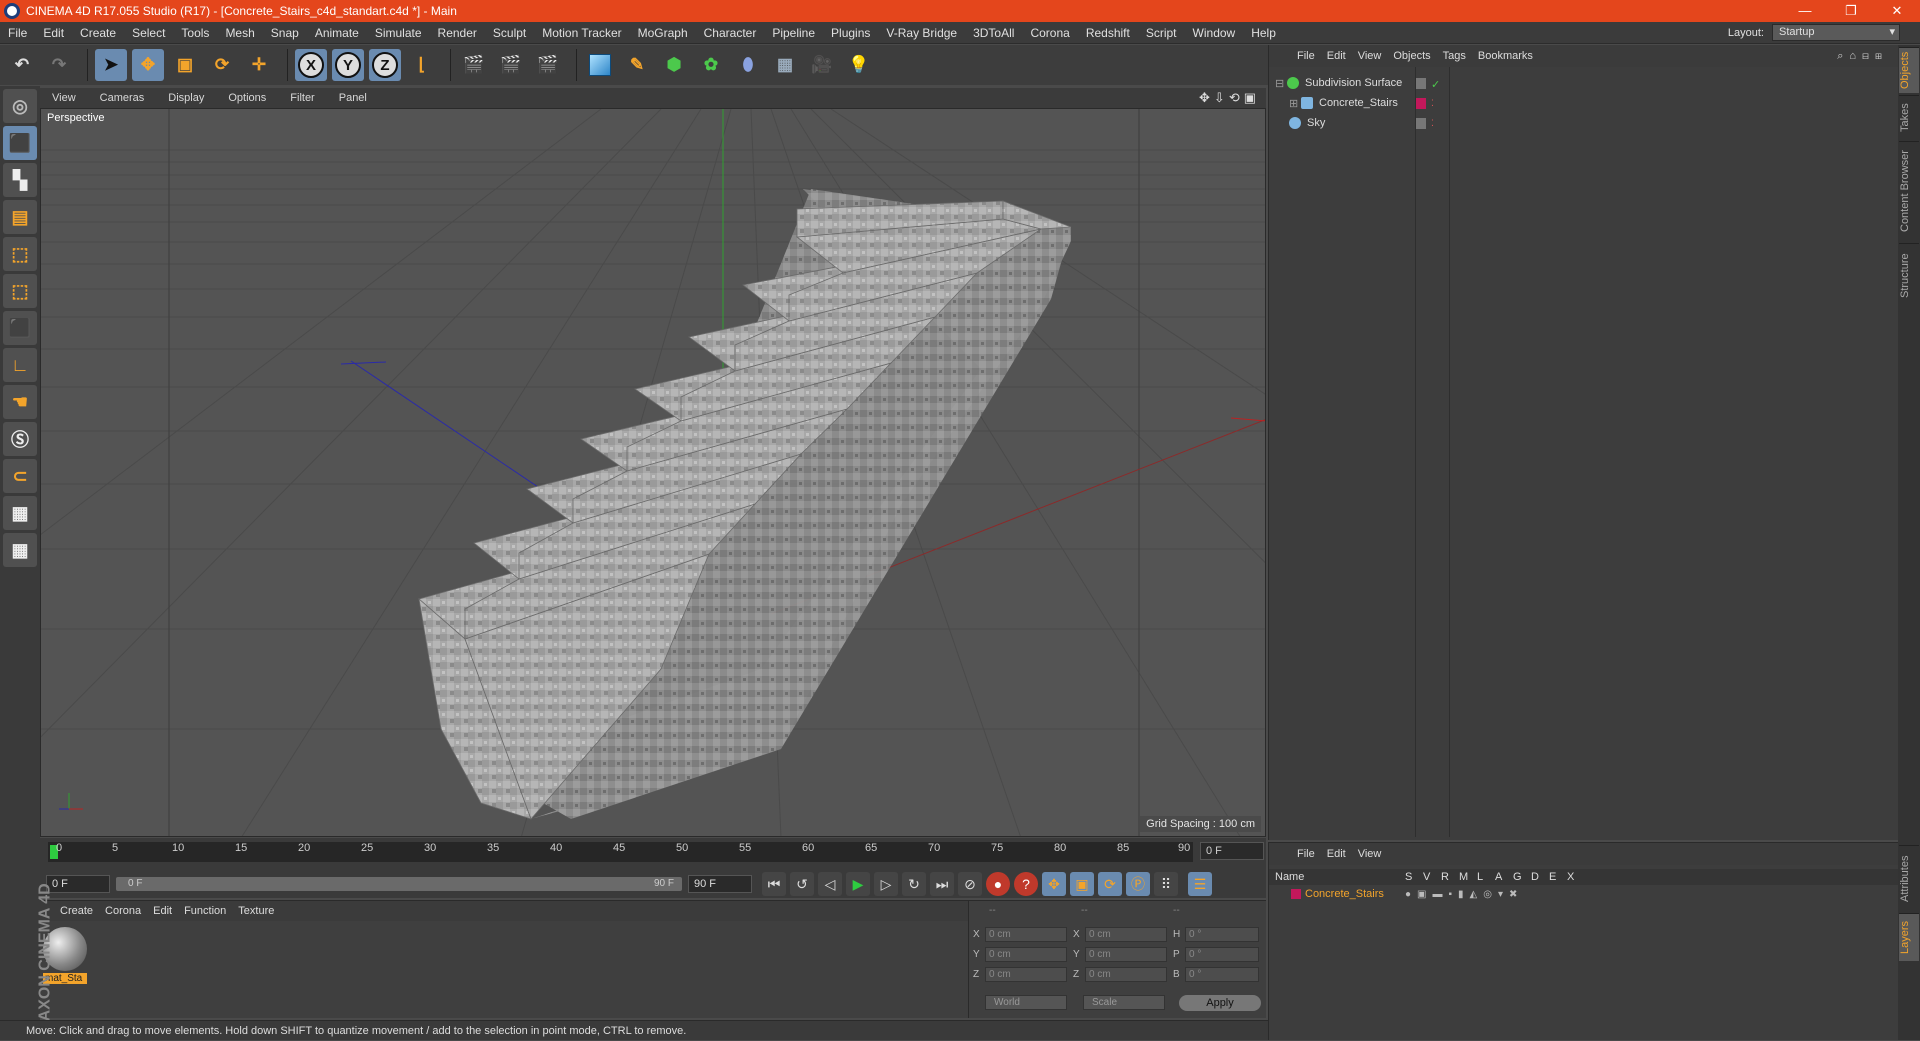 The width and height of the screenshot is (1920, 1041). I want to click on menu-window: Window, so click(1214, 33).